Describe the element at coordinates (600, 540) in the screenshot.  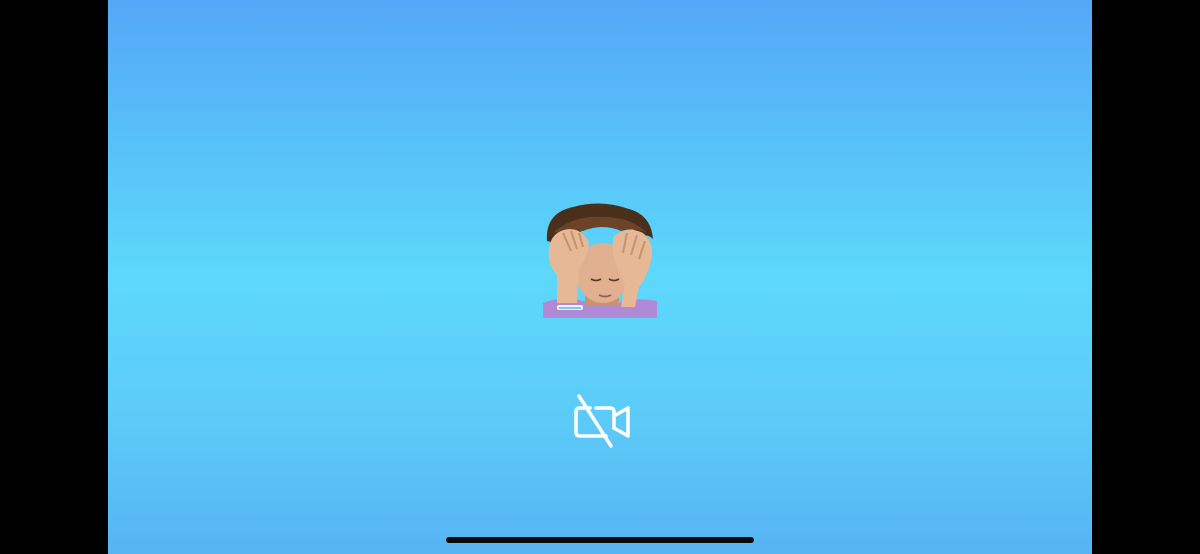
I see `home-indicator` at that location.